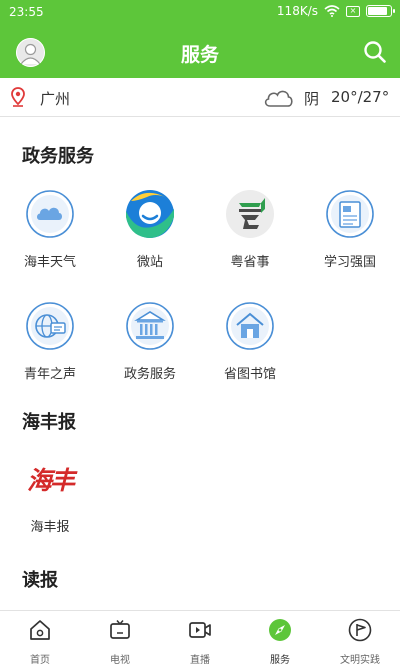  I want to click on live-video-icon, so click(200, 630).